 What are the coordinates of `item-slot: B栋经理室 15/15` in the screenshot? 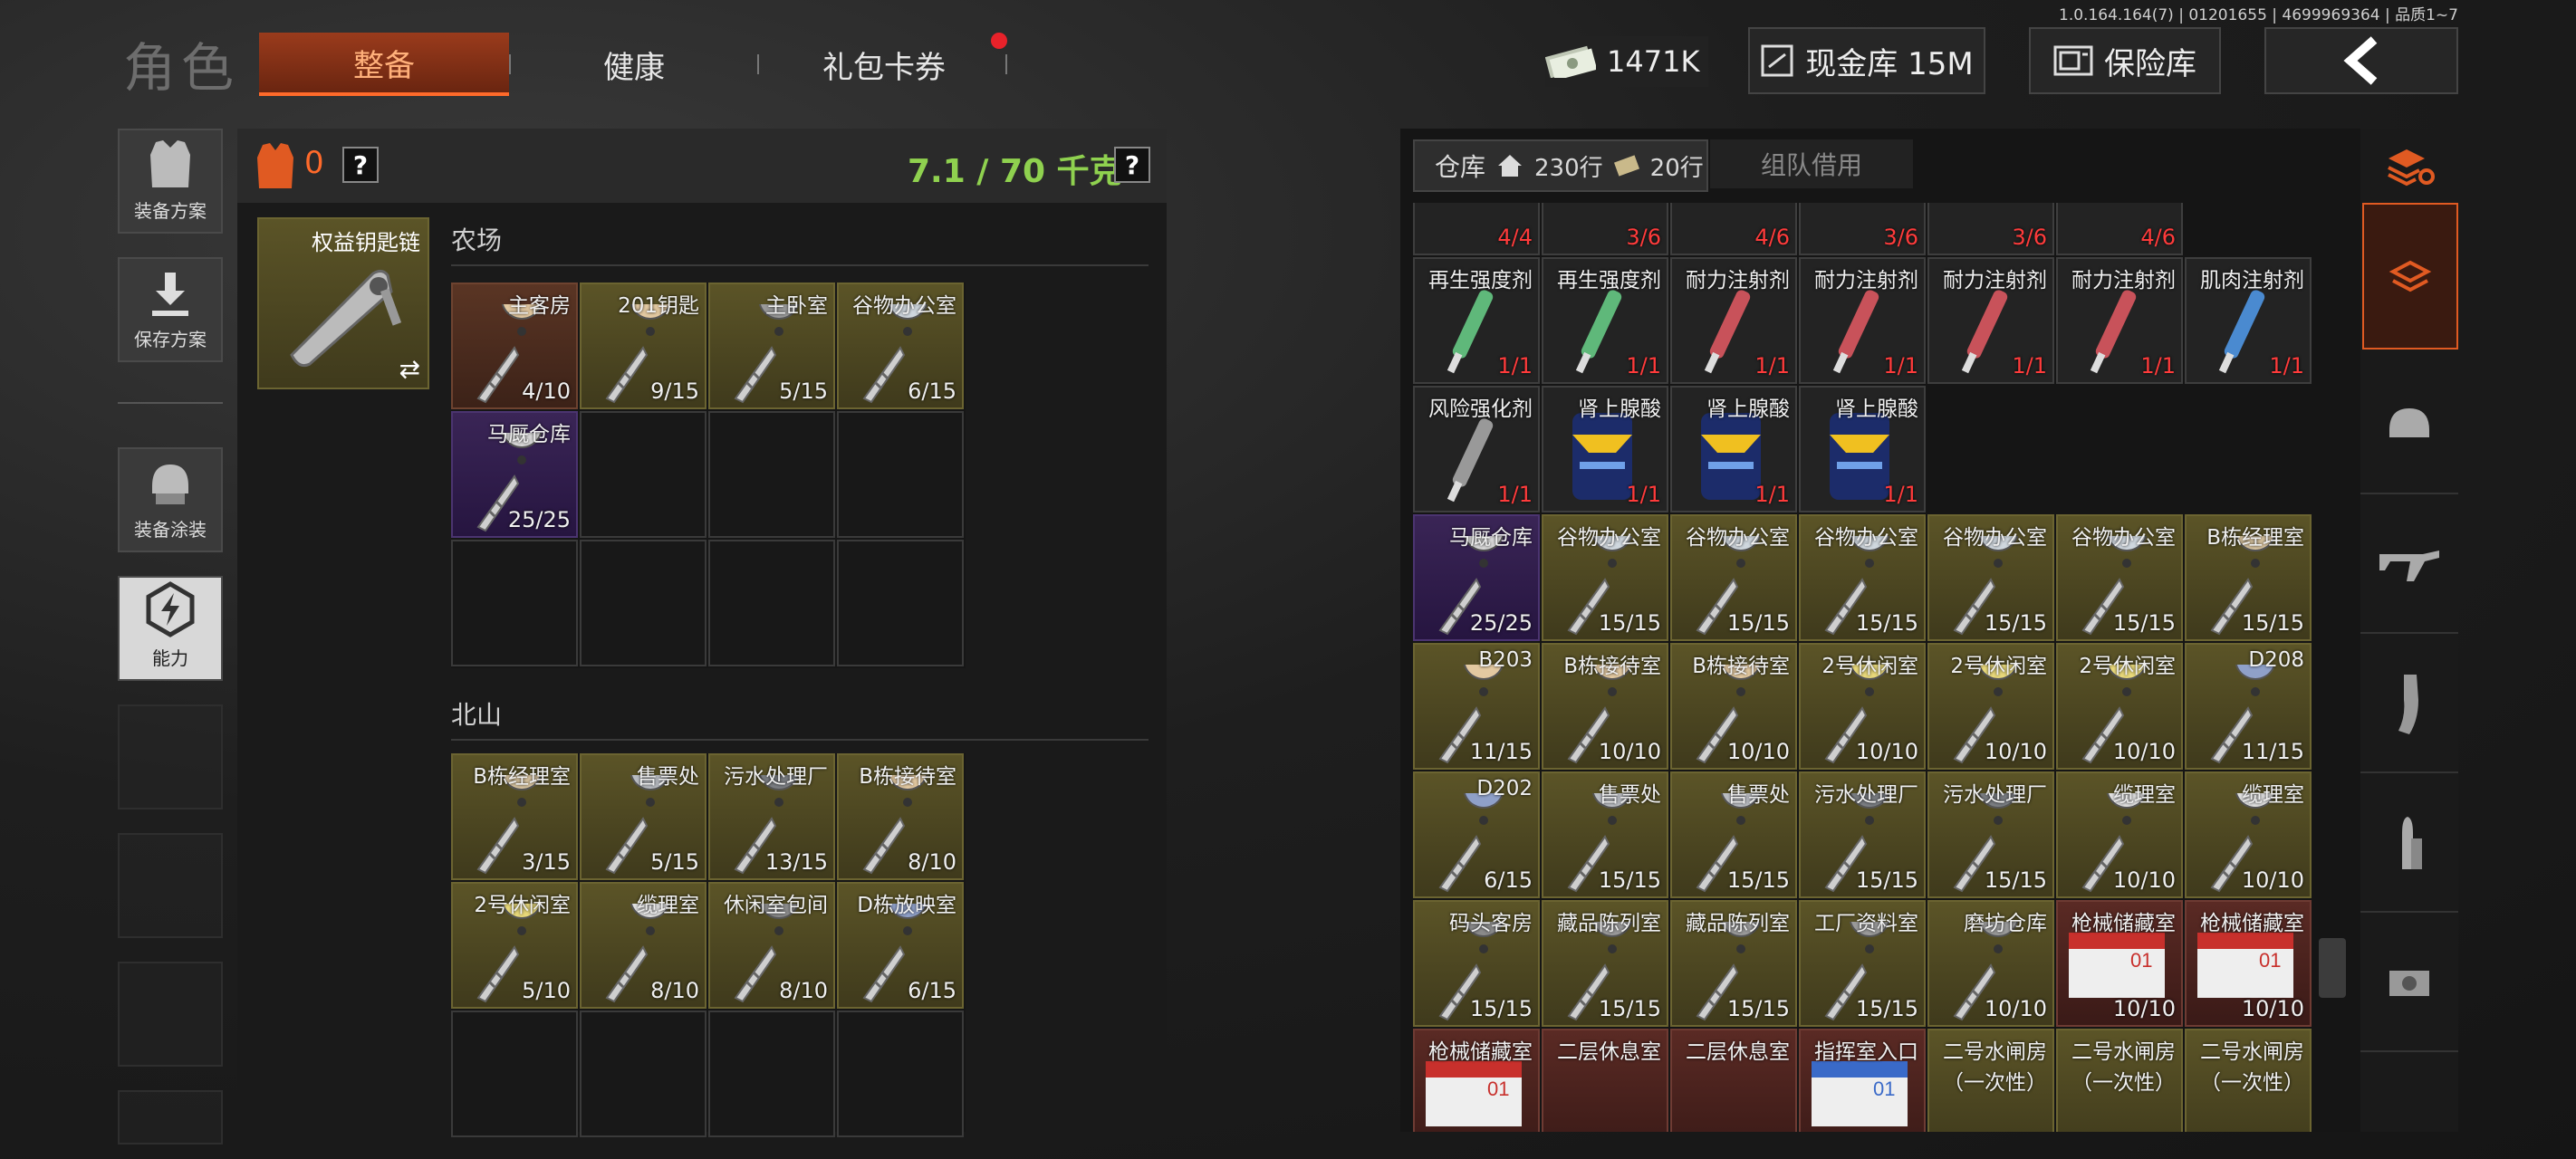 It's located at (2248, 577).